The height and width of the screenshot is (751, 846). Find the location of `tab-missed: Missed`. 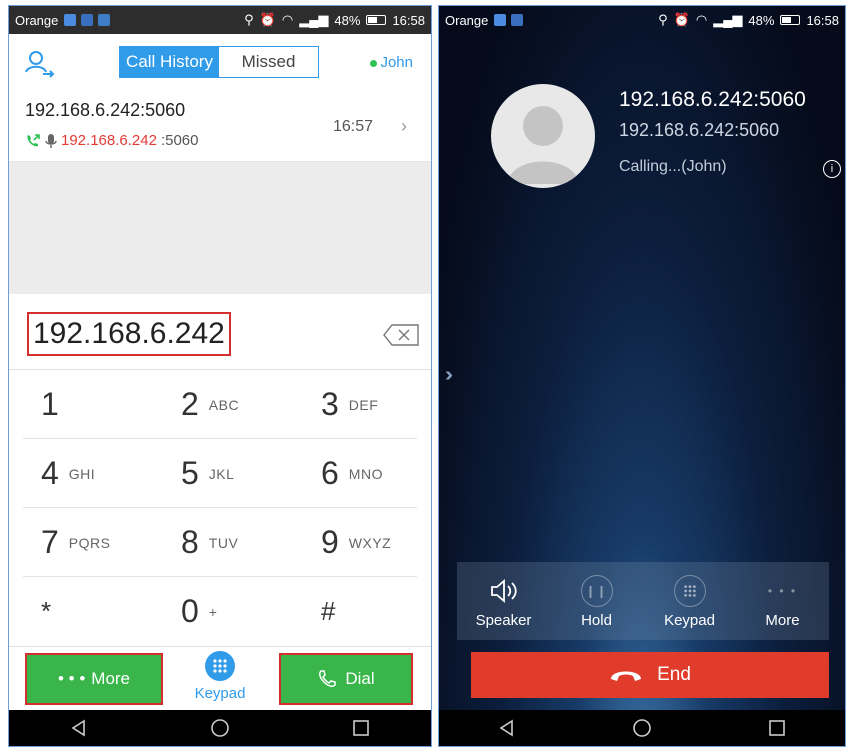

tab-missed: Missed is located at coordinates (268, 62).